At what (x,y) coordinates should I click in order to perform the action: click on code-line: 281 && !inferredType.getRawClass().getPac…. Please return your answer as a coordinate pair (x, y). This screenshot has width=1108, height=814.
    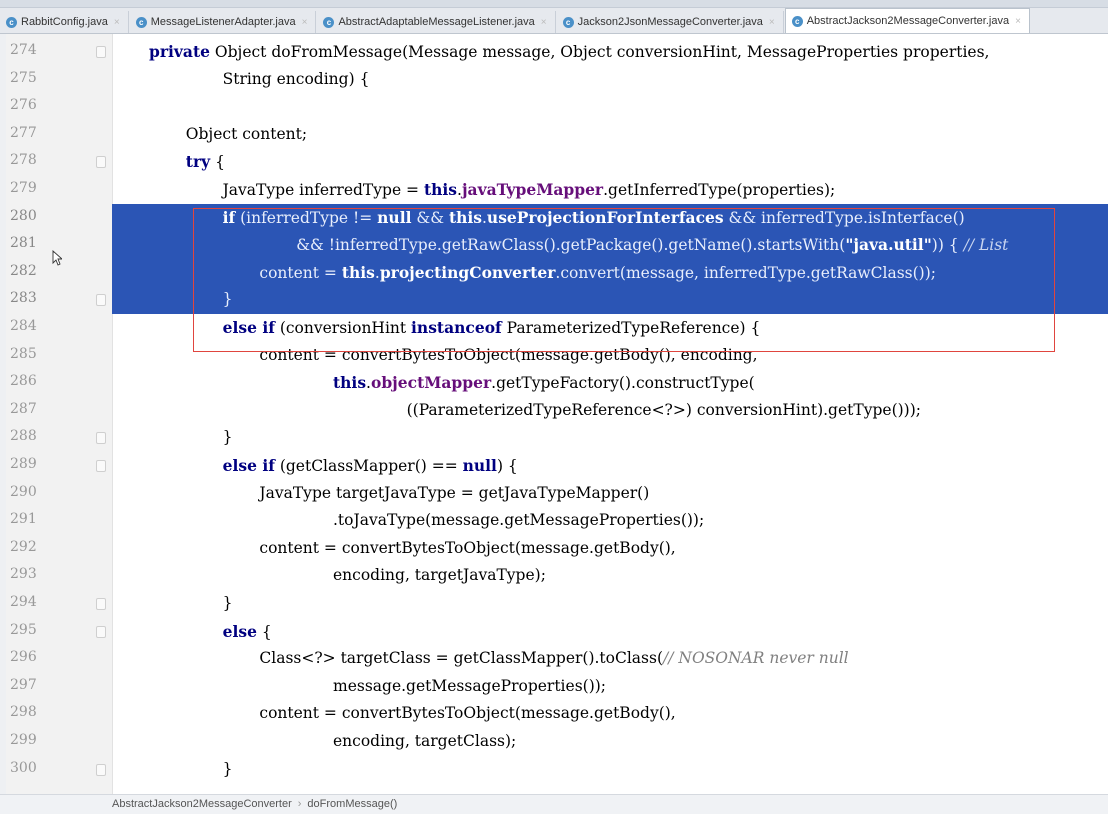
    Looking at the image, I should click on (557, 245).